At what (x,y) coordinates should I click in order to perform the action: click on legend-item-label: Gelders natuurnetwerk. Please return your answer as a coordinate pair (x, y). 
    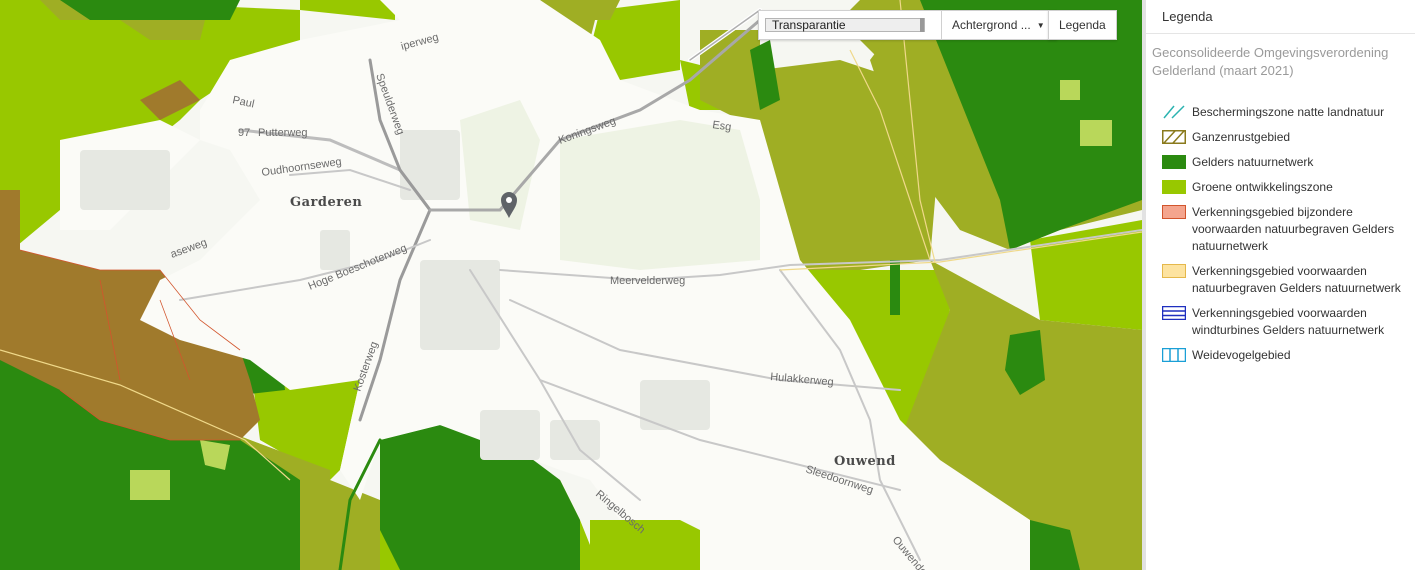
    Looking at the image, I should click on (1253, 162).